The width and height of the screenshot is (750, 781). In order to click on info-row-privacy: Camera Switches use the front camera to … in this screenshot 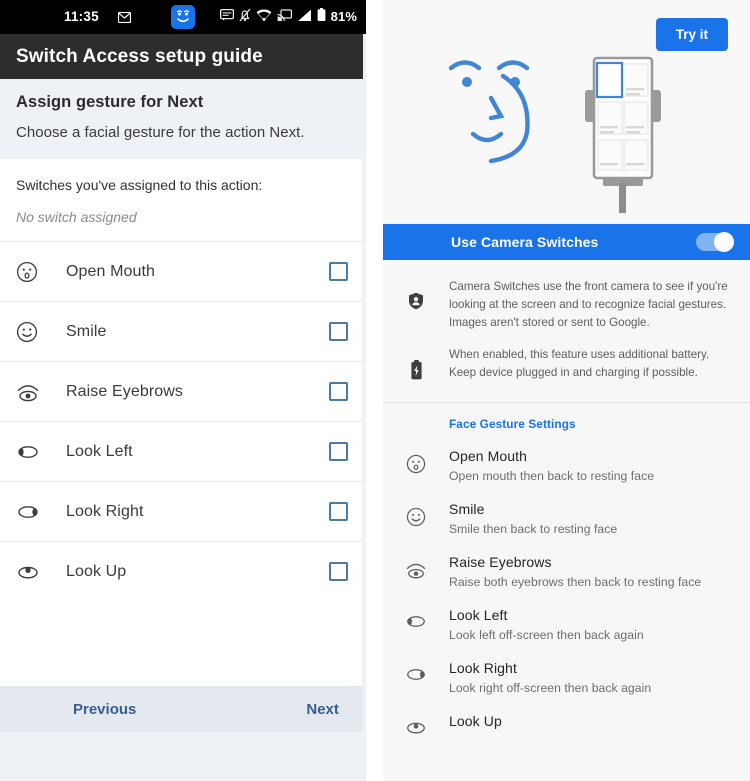, I will do `click(566, 308)`.